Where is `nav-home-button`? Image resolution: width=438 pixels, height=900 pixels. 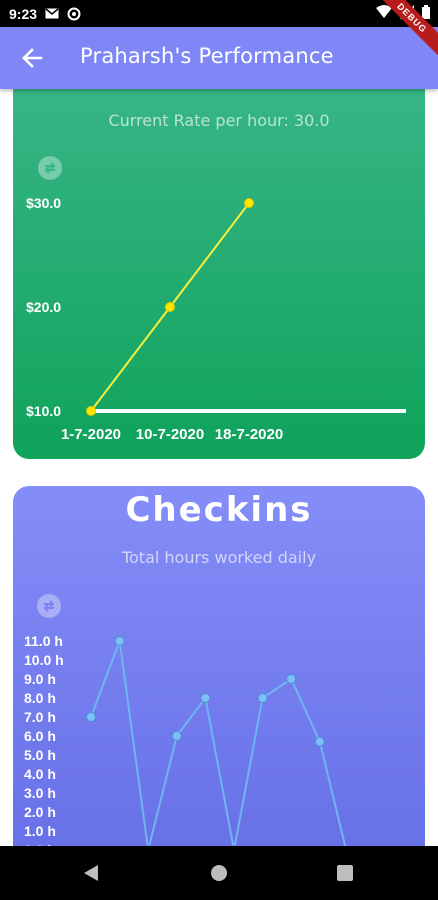 nav-home-button is located at coordinates (219, 875).